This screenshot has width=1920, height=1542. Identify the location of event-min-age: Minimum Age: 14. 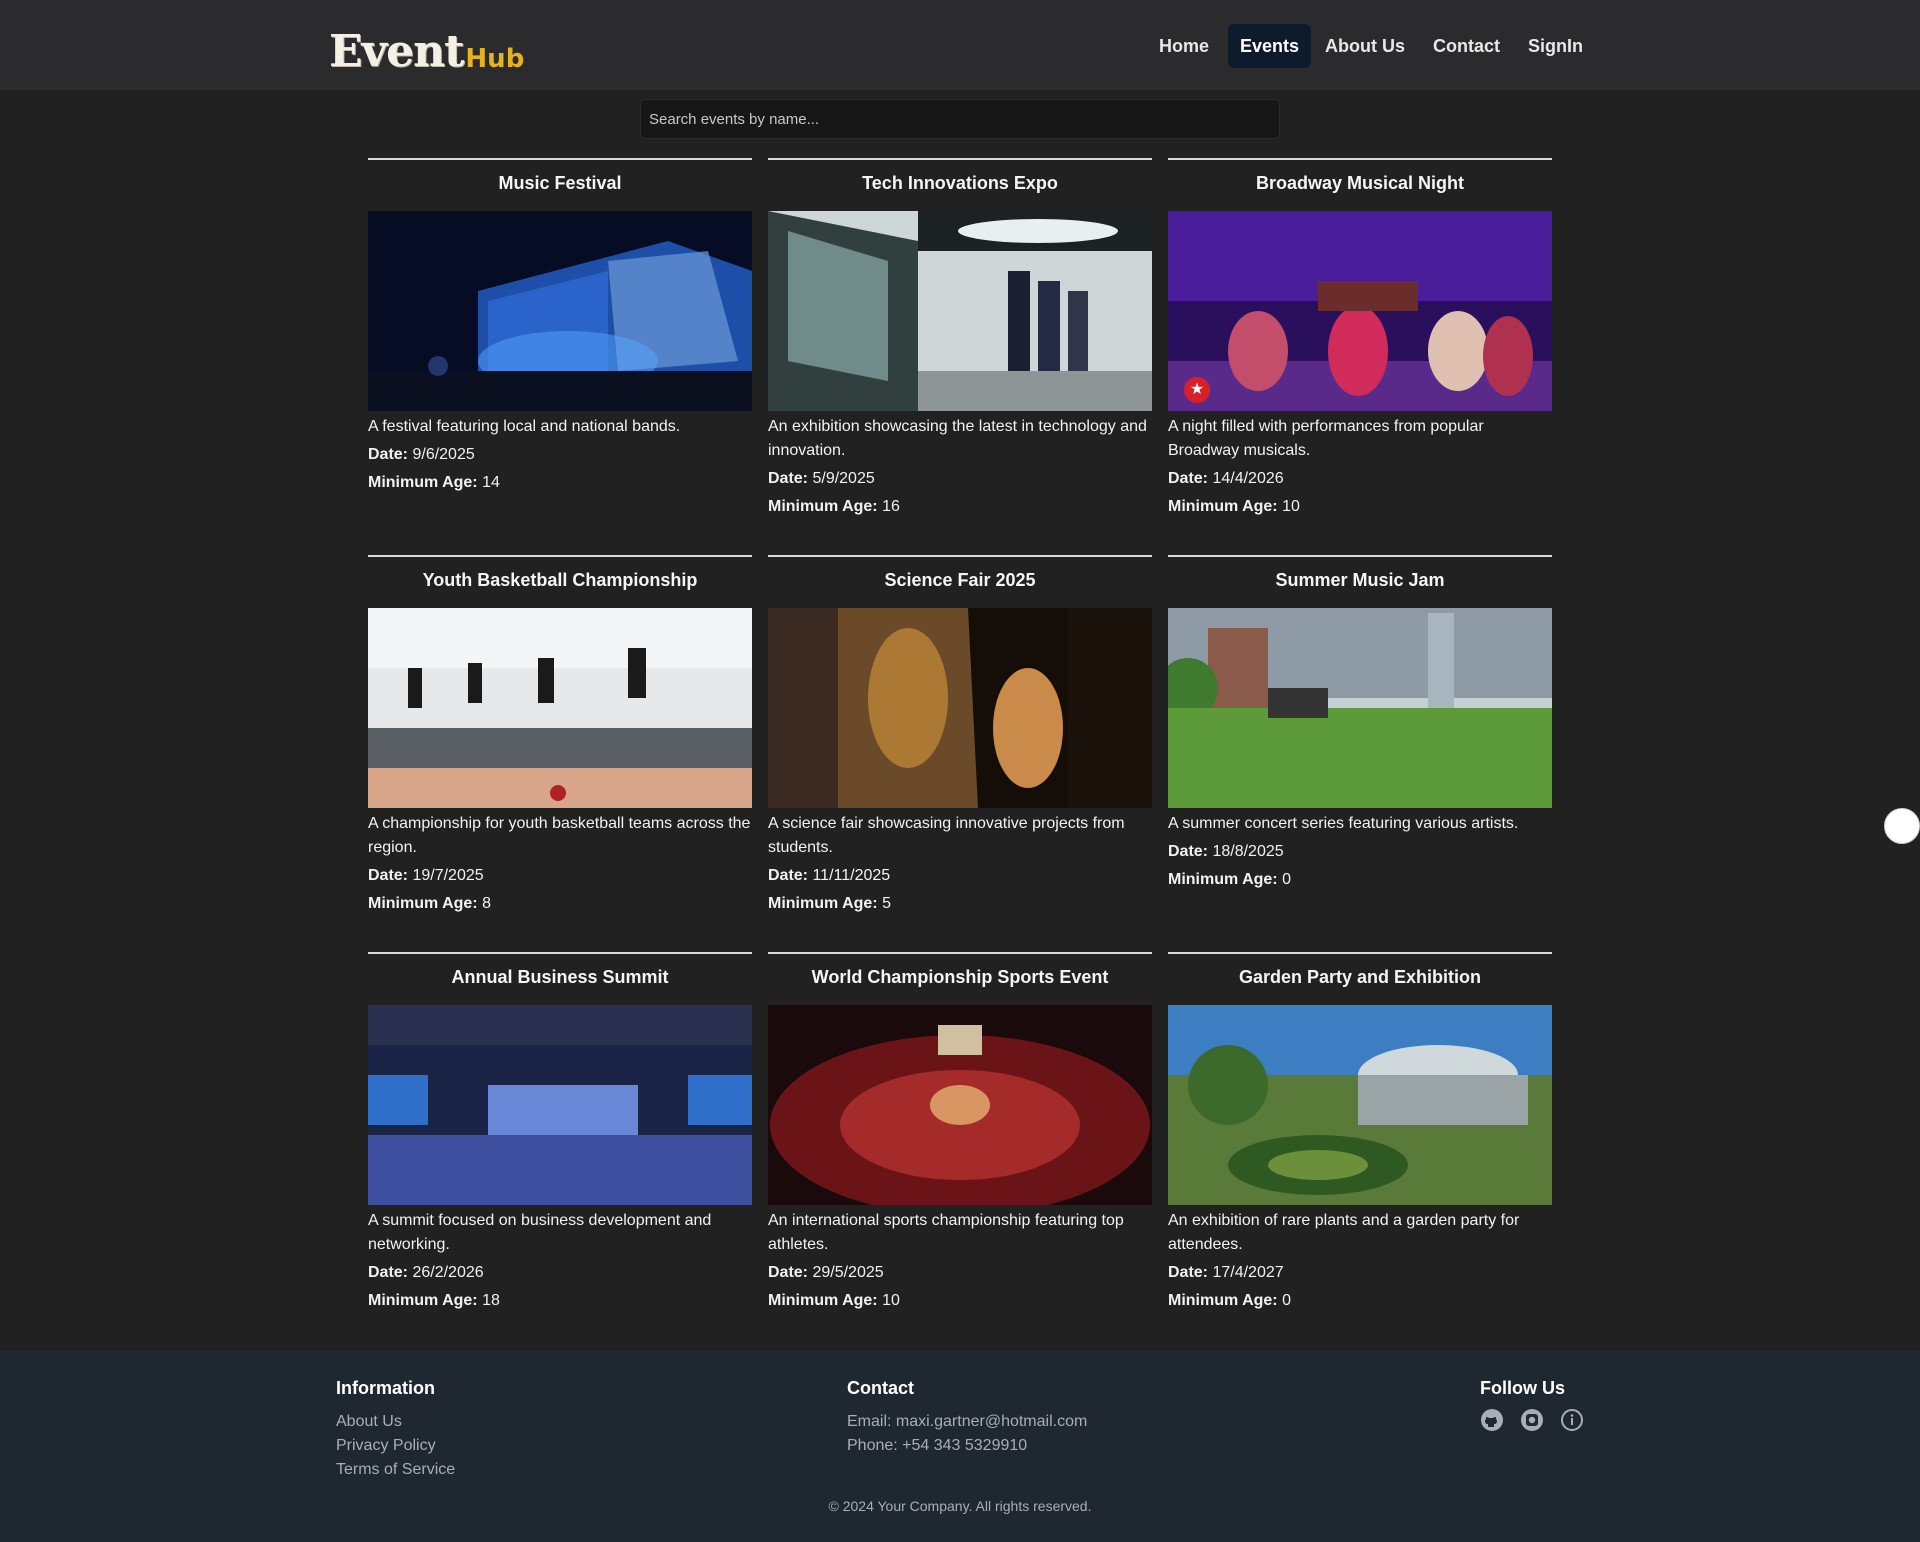
(560, 483).